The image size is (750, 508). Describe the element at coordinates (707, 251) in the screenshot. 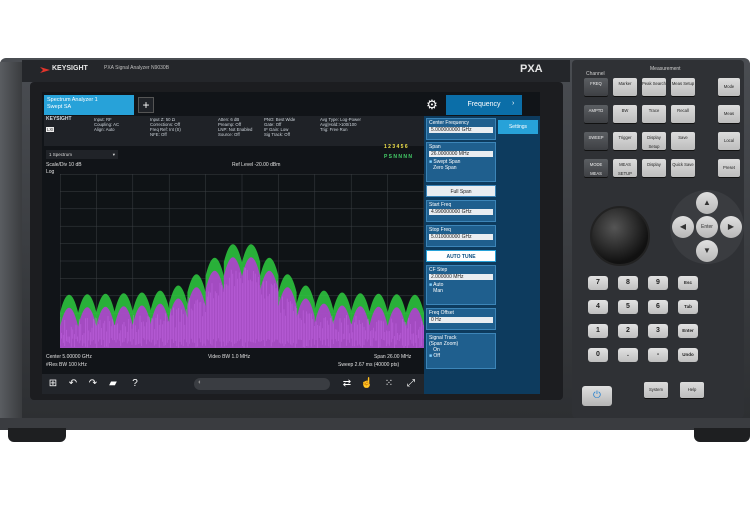

I see `arrow-down-icon: ▼` at that location.